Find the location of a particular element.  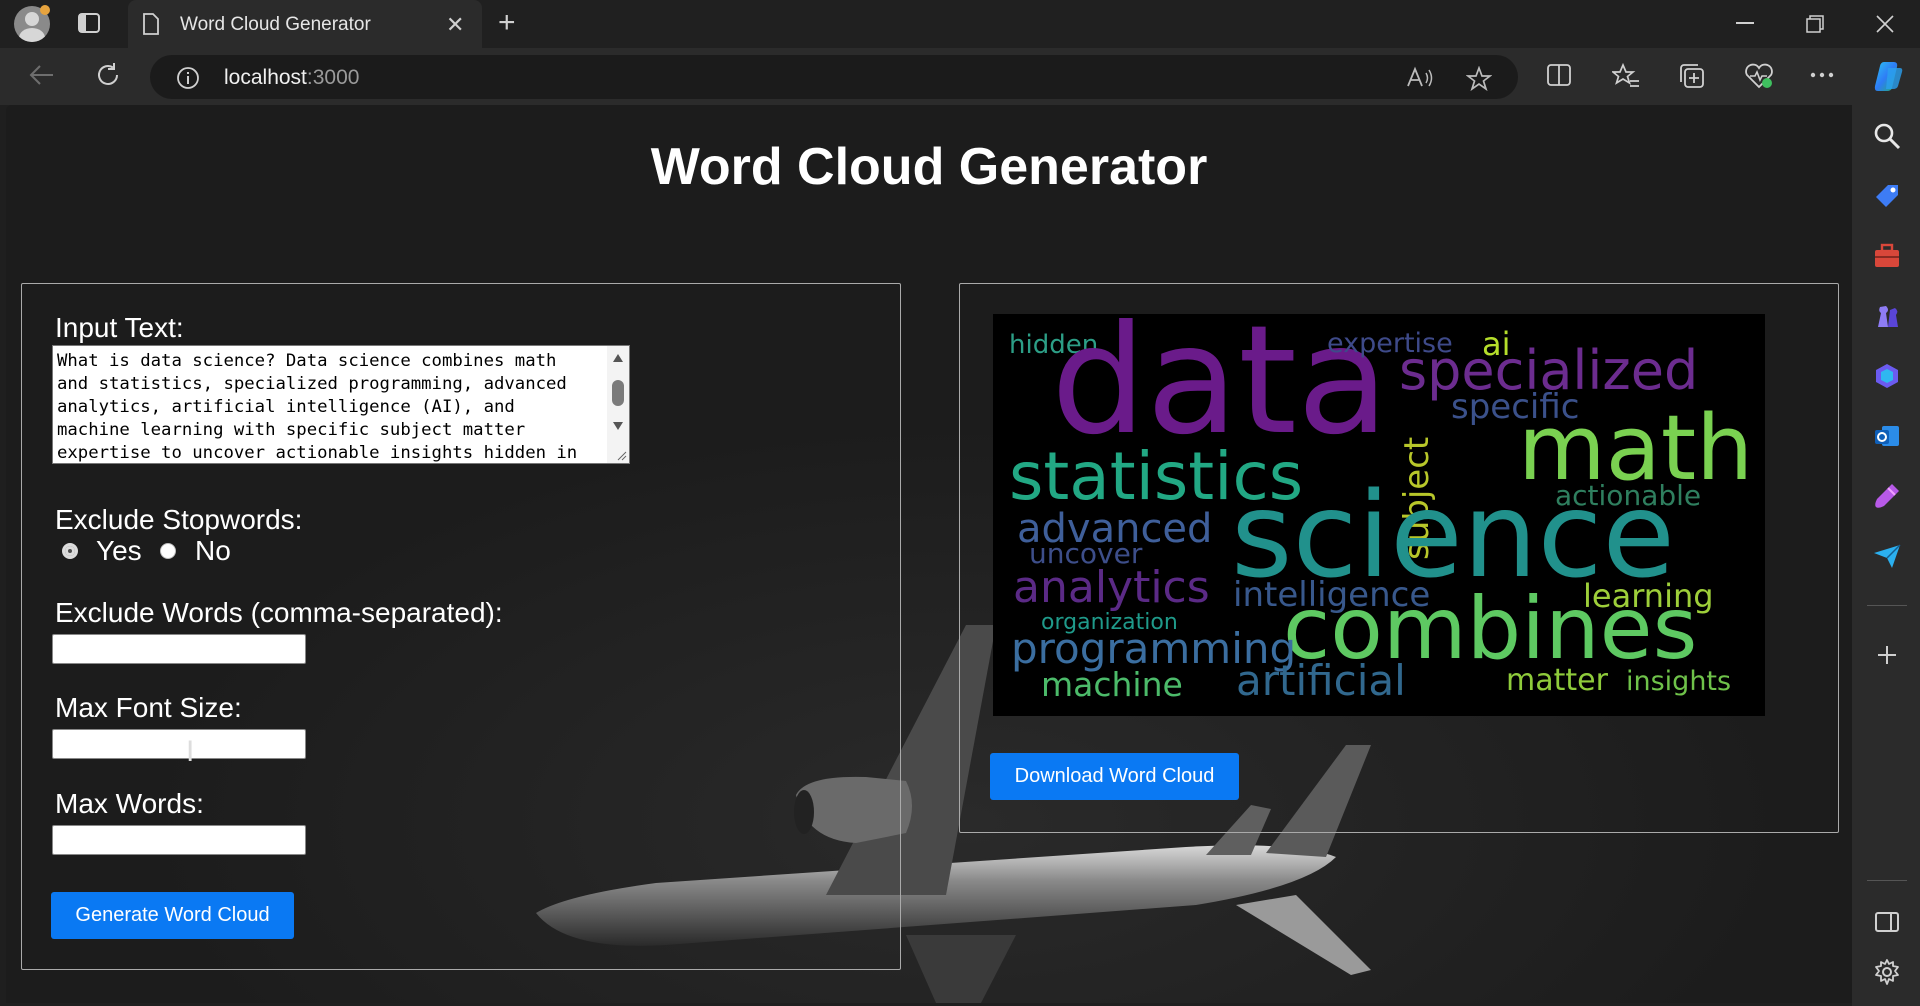

read-aloud-icon is located at coordinates (1420, 78).